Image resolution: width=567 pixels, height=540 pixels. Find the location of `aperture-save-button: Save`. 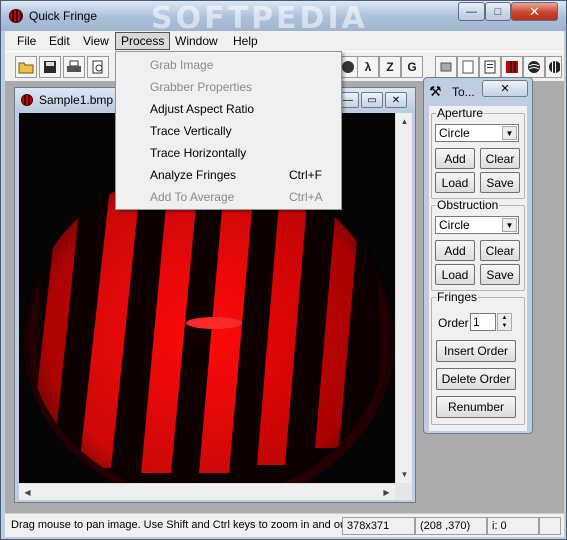

aperture-save-button: Save is located at coordinates (500, 182).